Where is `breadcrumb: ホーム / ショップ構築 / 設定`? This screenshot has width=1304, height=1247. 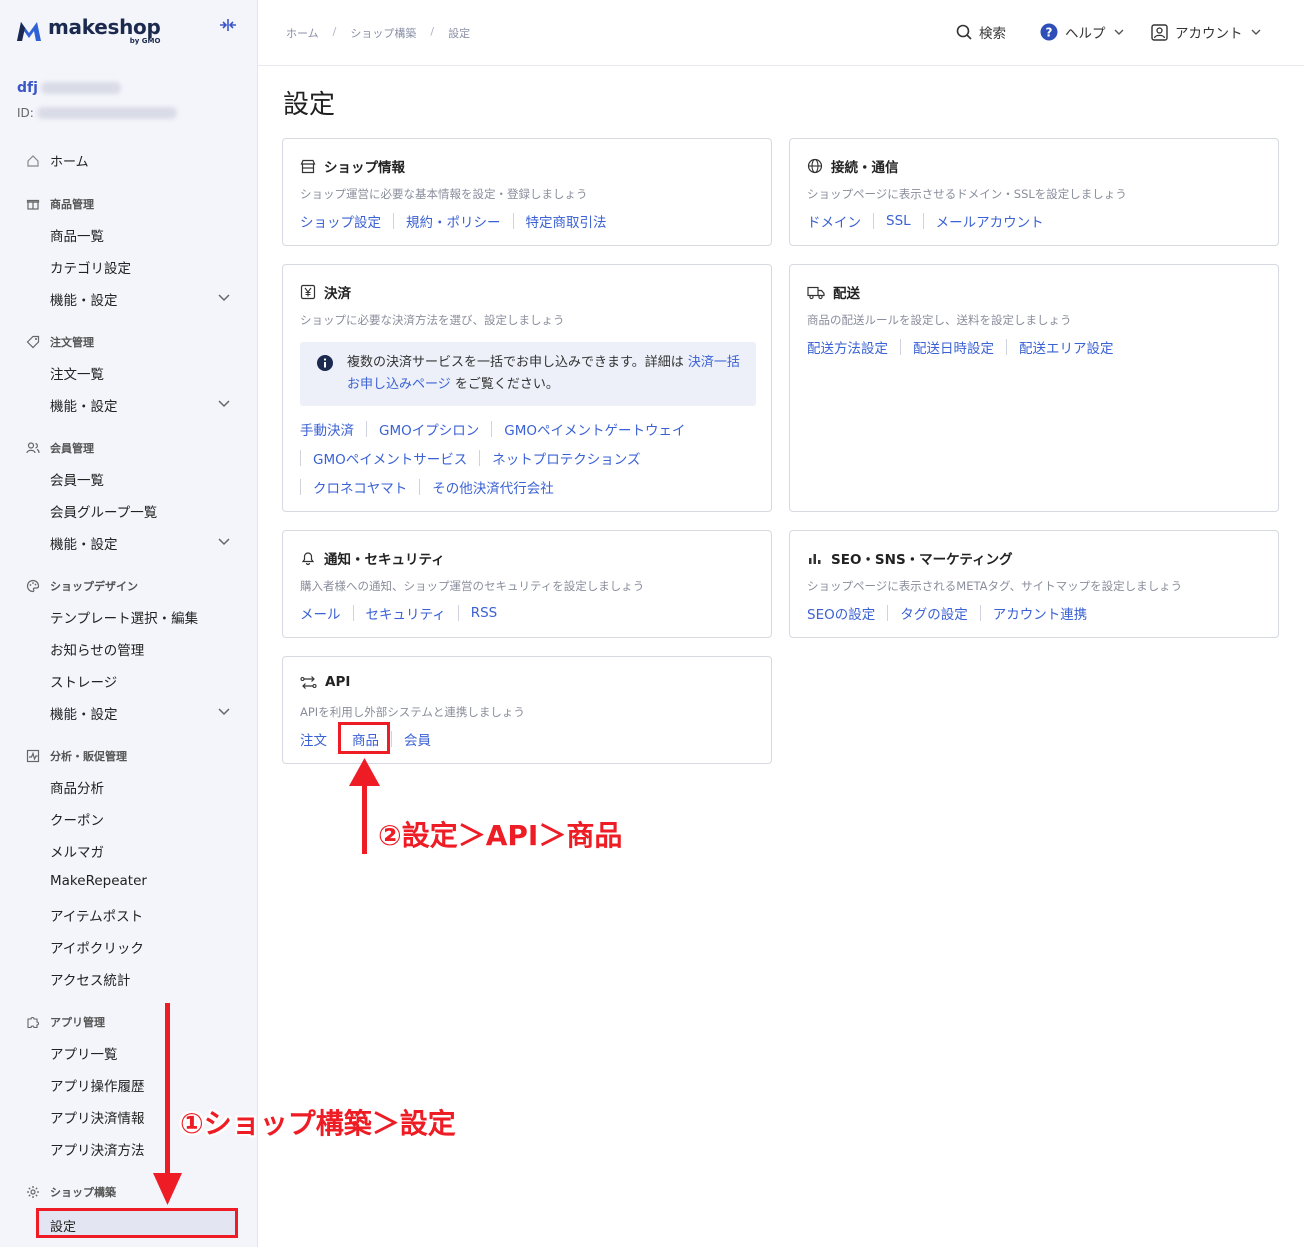
breadcrumb: ホーム / ショップ構築 / 設定 is located at coordinates (378, 33).